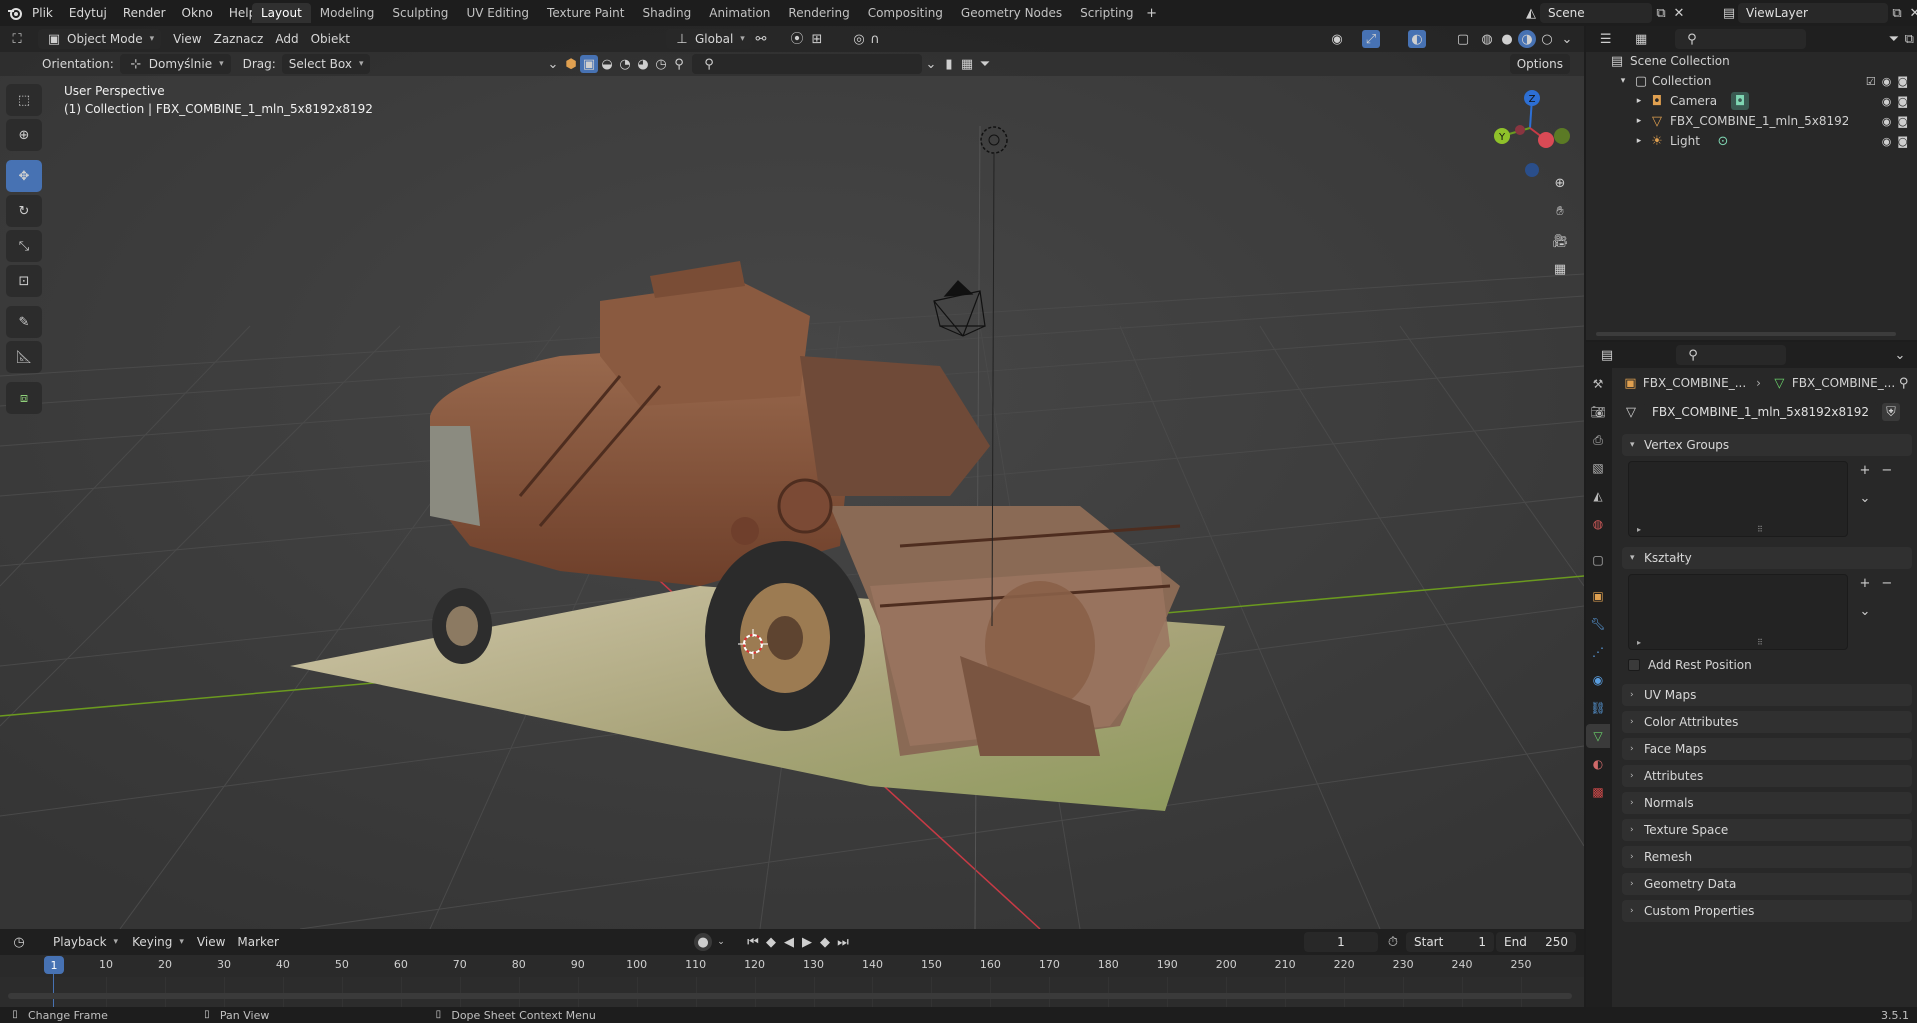 The image size is (1917, 1023). What do you see at coordinates (1738, 612) in the screenshot?
I see `shape-keys-list: ▸ ⠿` at bounding box center [1738, 612].